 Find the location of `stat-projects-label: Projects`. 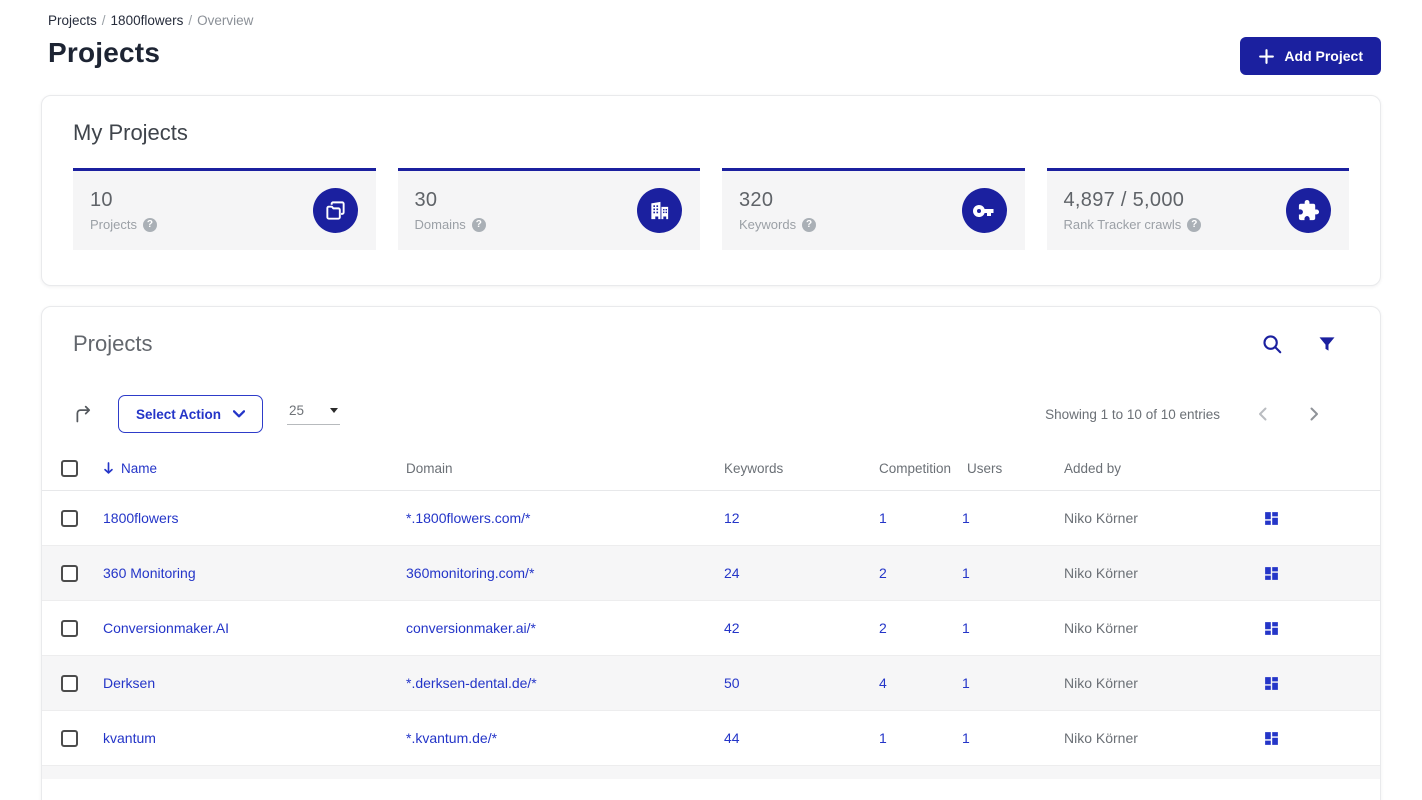

stat-projects-label: Projects is located at coordinates (113, 224).